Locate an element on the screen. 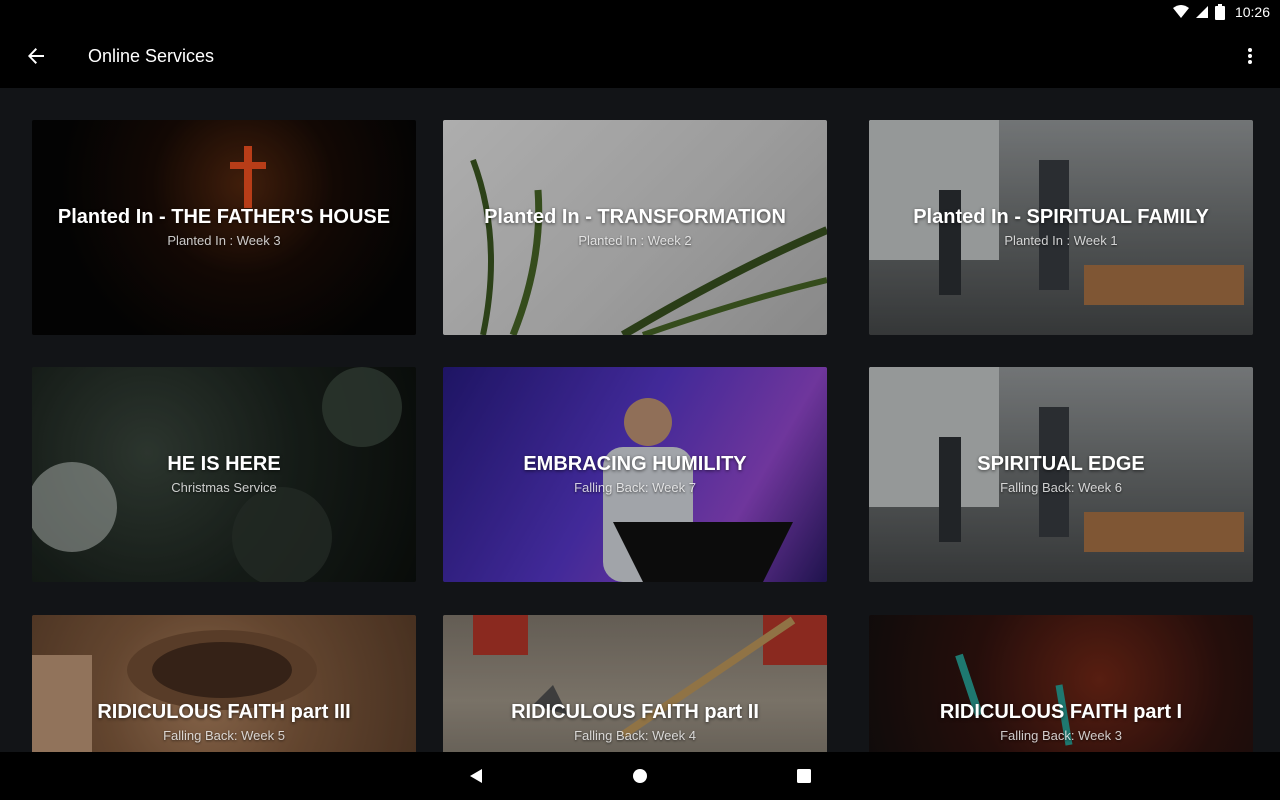  service-subtitle: Planted In : Week 2 is located at coordinates (635, 240).